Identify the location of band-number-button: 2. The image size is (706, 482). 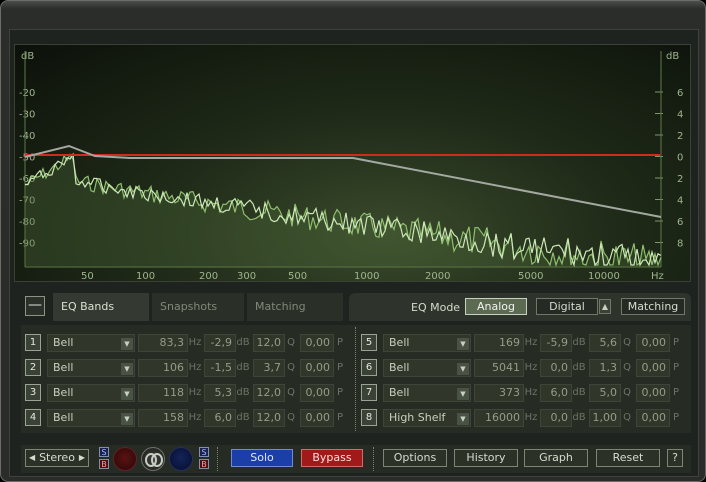
(33, 367).